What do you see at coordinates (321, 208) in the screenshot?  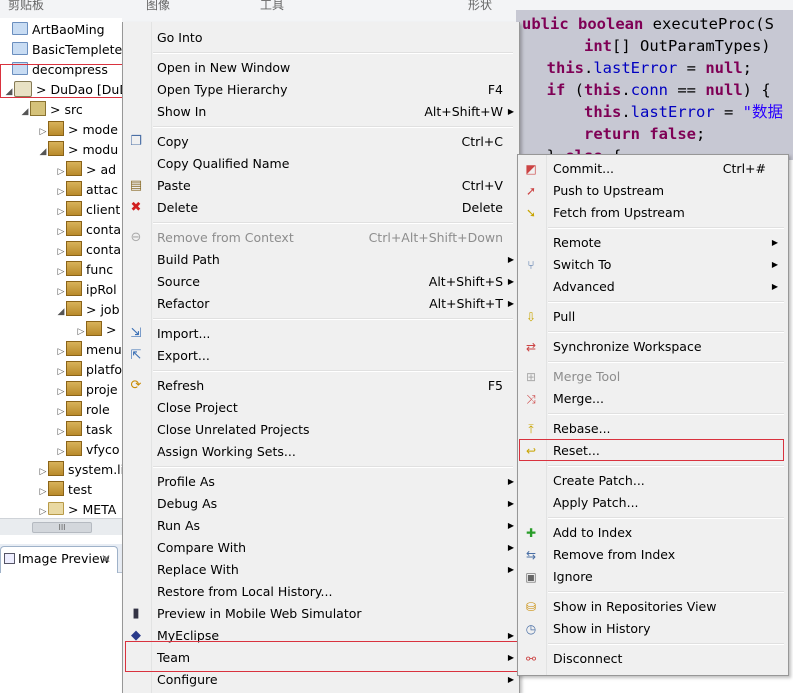 I see `menu-item-delete: ✖ Delete Delete` at bounding box center [321, 208].